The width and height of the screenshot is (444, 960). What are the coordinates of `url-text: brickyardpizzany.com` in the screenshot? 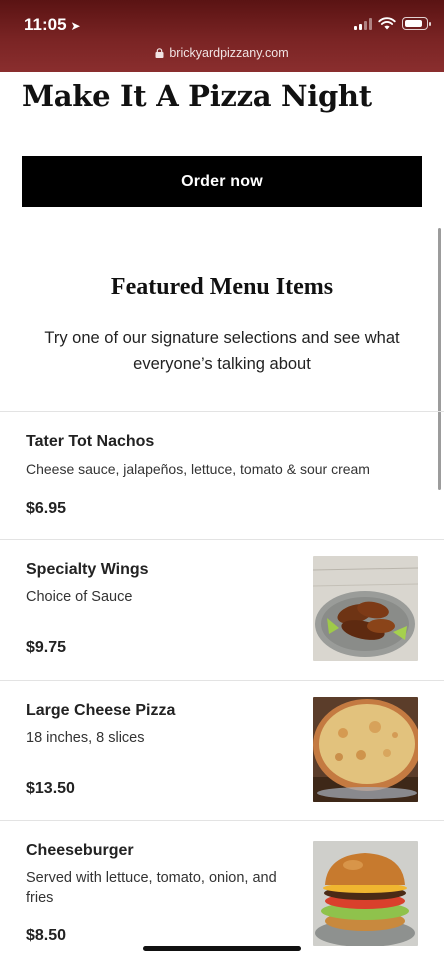 It's located at (229, 53).